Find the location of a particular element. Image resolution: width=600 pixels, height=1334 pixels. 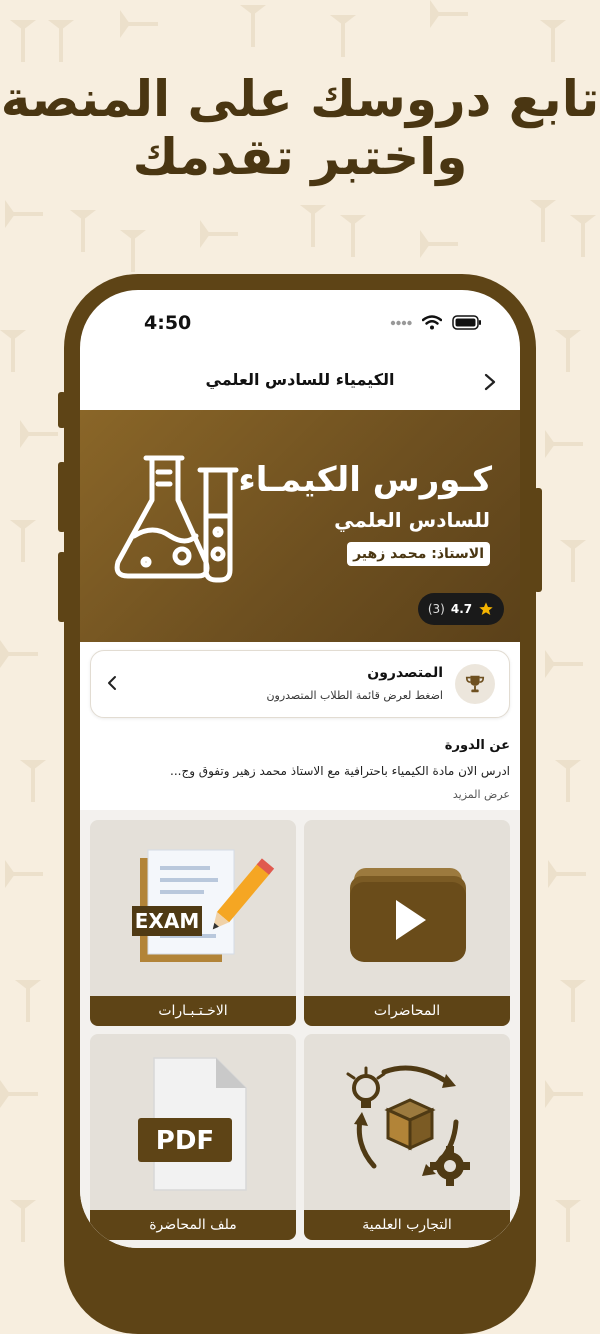

video-play-icon is located at coordinates (408, 915).